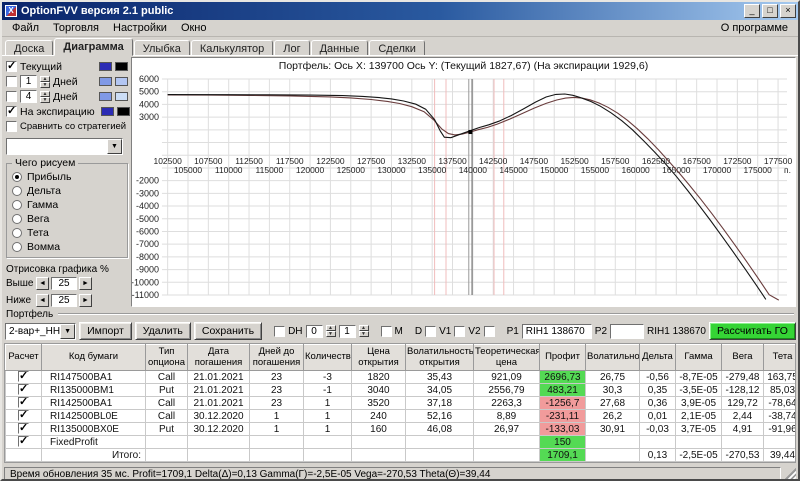 The image size is (800, 481). I want to click on resize-grip-icon, so click(789, 473).